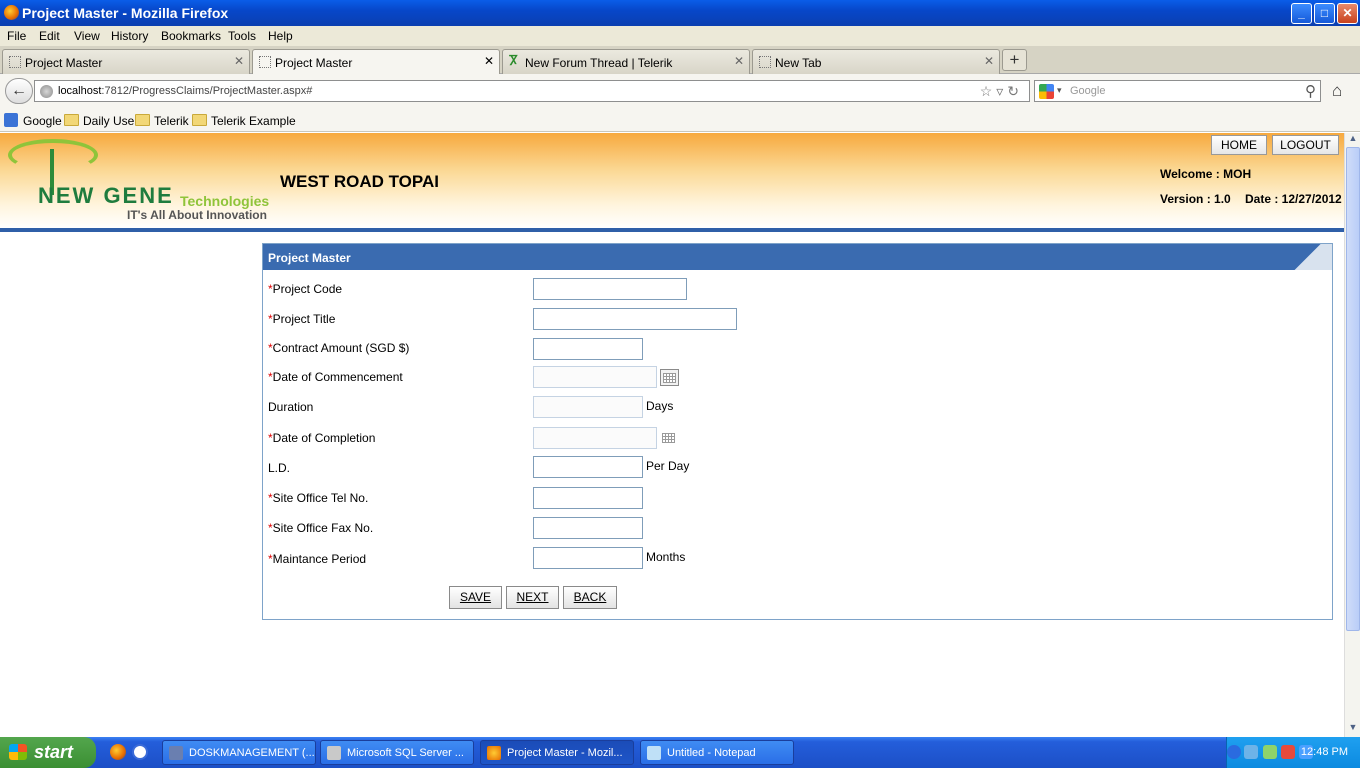 The height and width of the screenshot is (768, 1360). Describe the element at coordinates (80, 91) in the screenshot. I see `url-host: localhost` at that location.